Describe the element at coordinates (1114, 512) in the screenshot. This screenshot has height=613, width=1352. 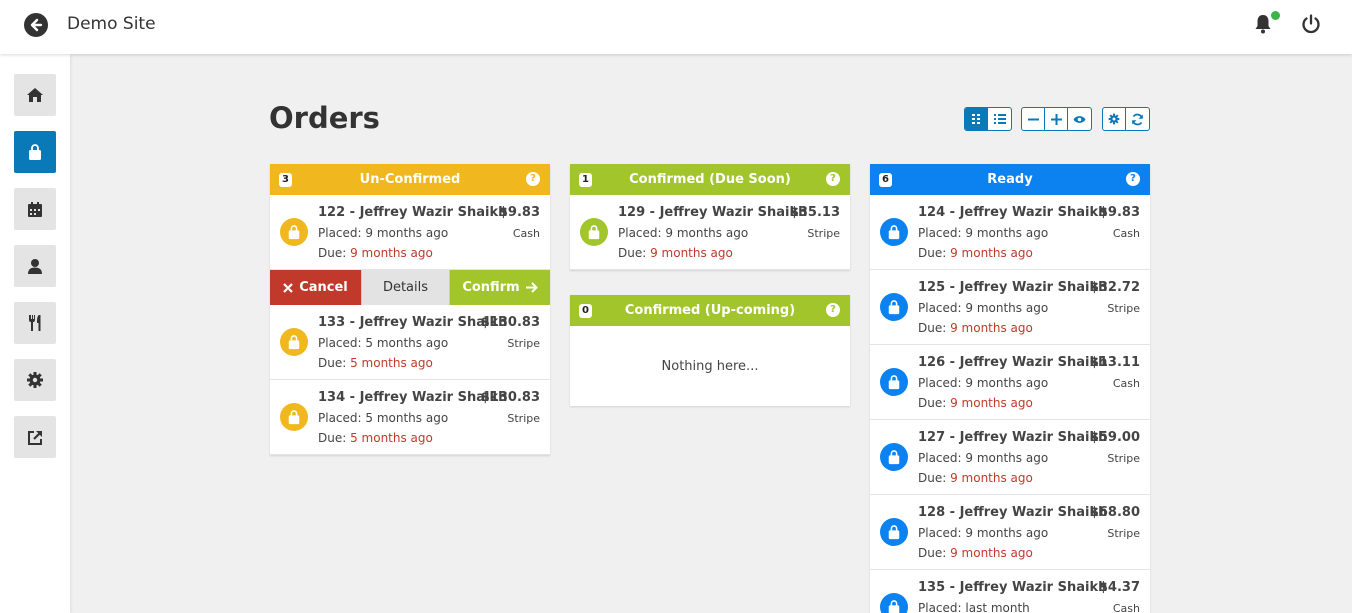
I see `order-price: $68.80` at that location.